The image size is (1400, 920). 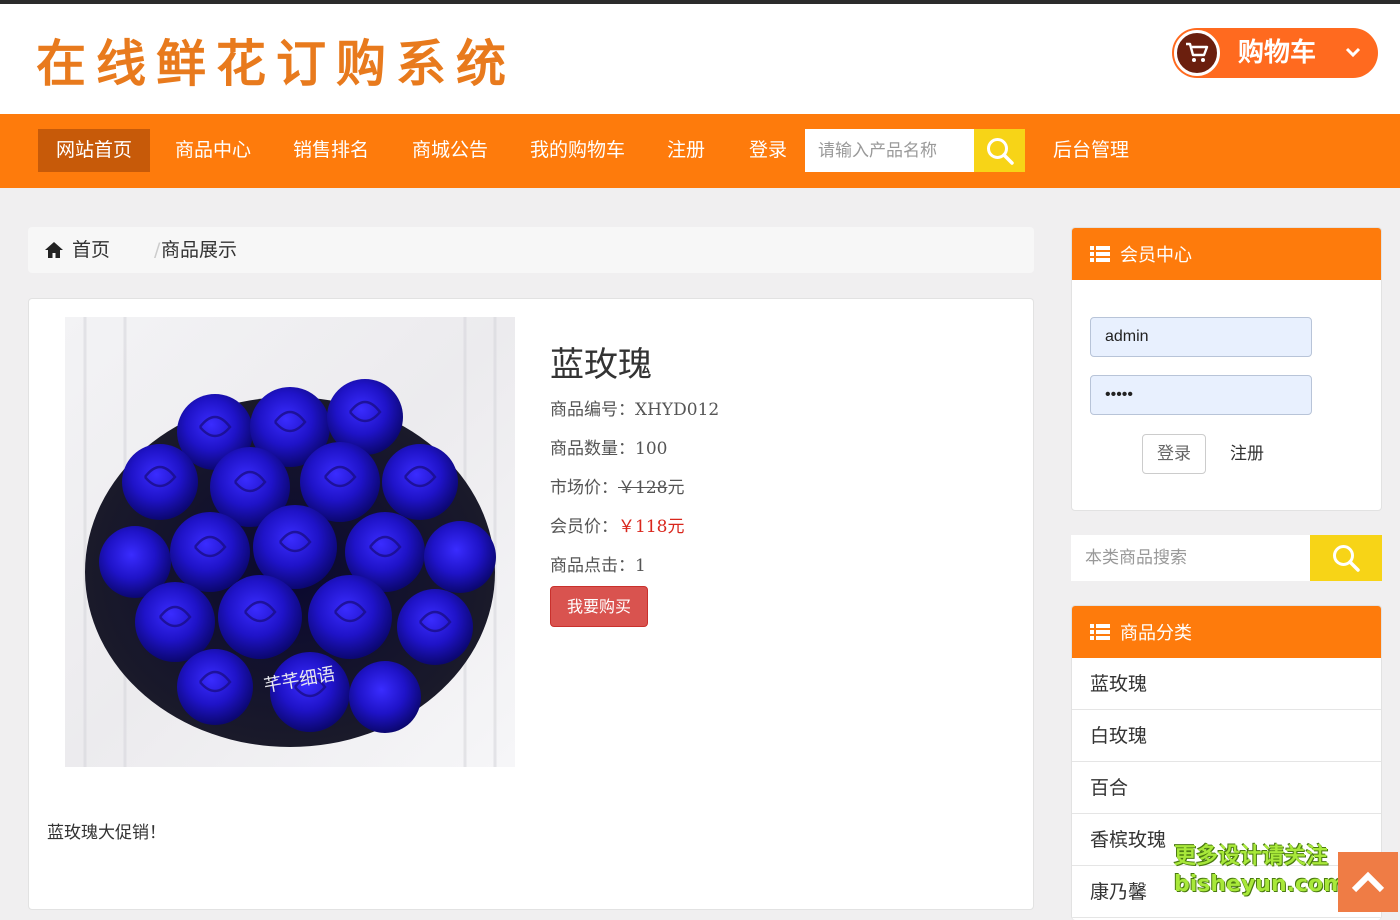 I want to click on watermark-line2: bisheyun.com, so click(x=1260, y=884).